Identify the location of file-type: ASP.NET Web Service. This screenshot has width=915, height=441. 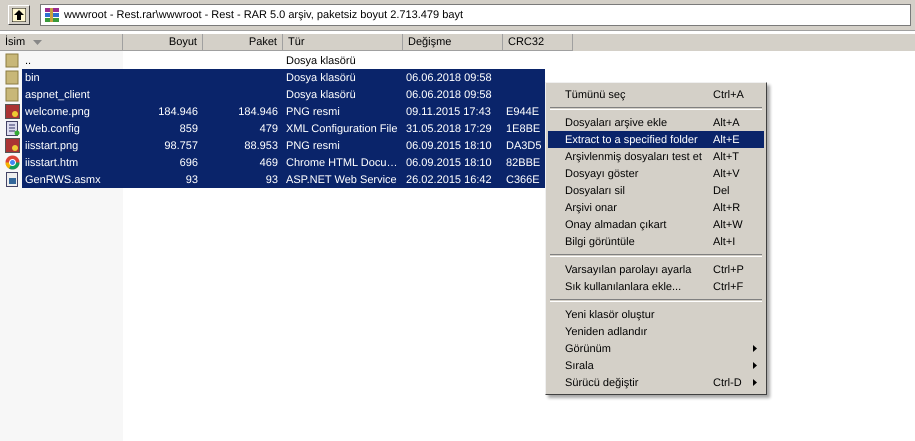
(341, 180).